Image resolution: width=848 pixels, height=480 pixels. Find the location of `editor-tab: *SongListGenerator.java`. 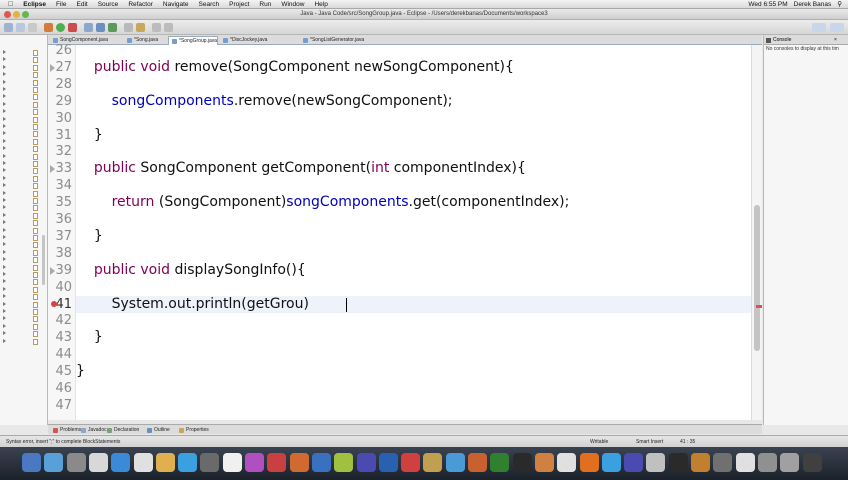

editor-tab: *SongListGenerator.java is located at coordinates (335, 40).